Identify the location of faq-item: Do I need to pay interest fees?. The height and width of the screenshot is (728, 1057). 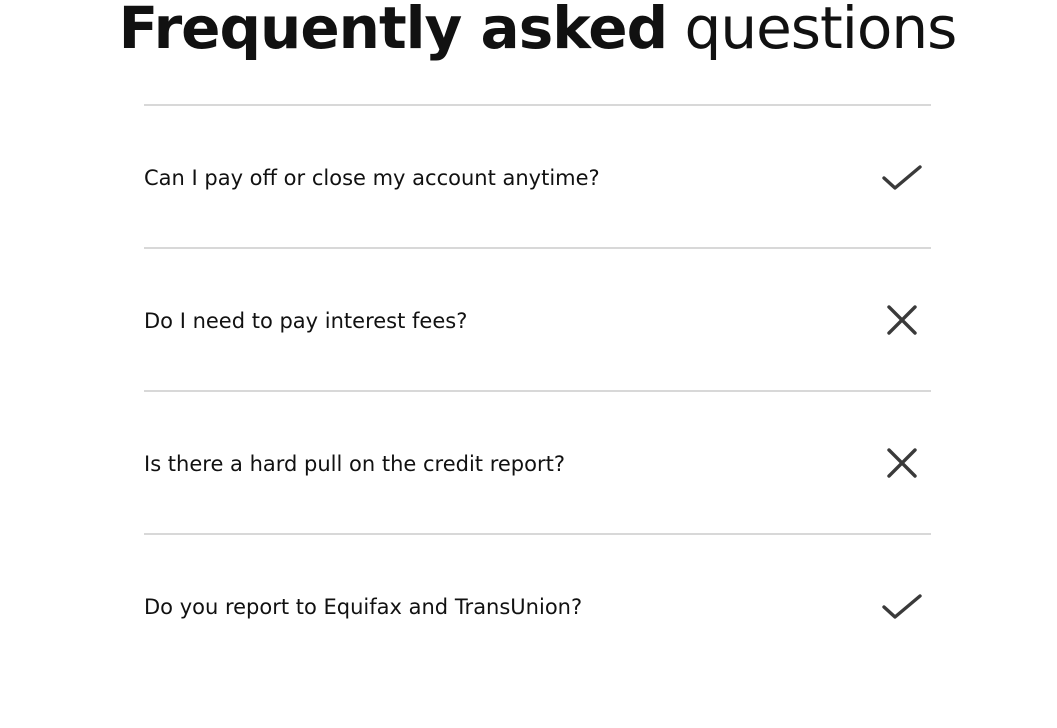
(537, 318).